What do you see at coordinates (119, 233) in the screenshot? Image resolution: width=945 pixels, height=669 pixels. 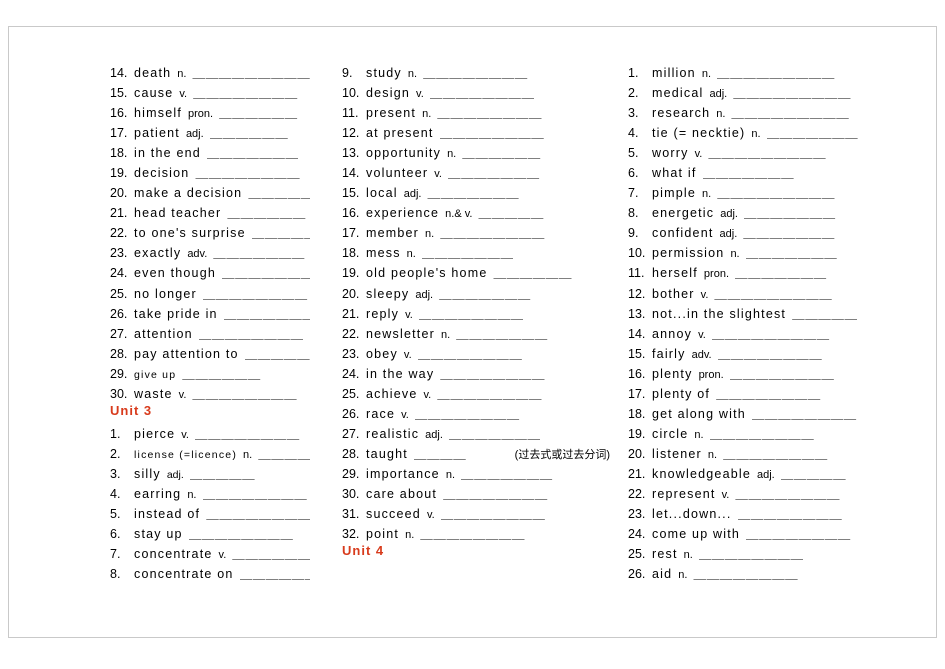 I see `entry-number: 22.` at bounding box center [119, 233].